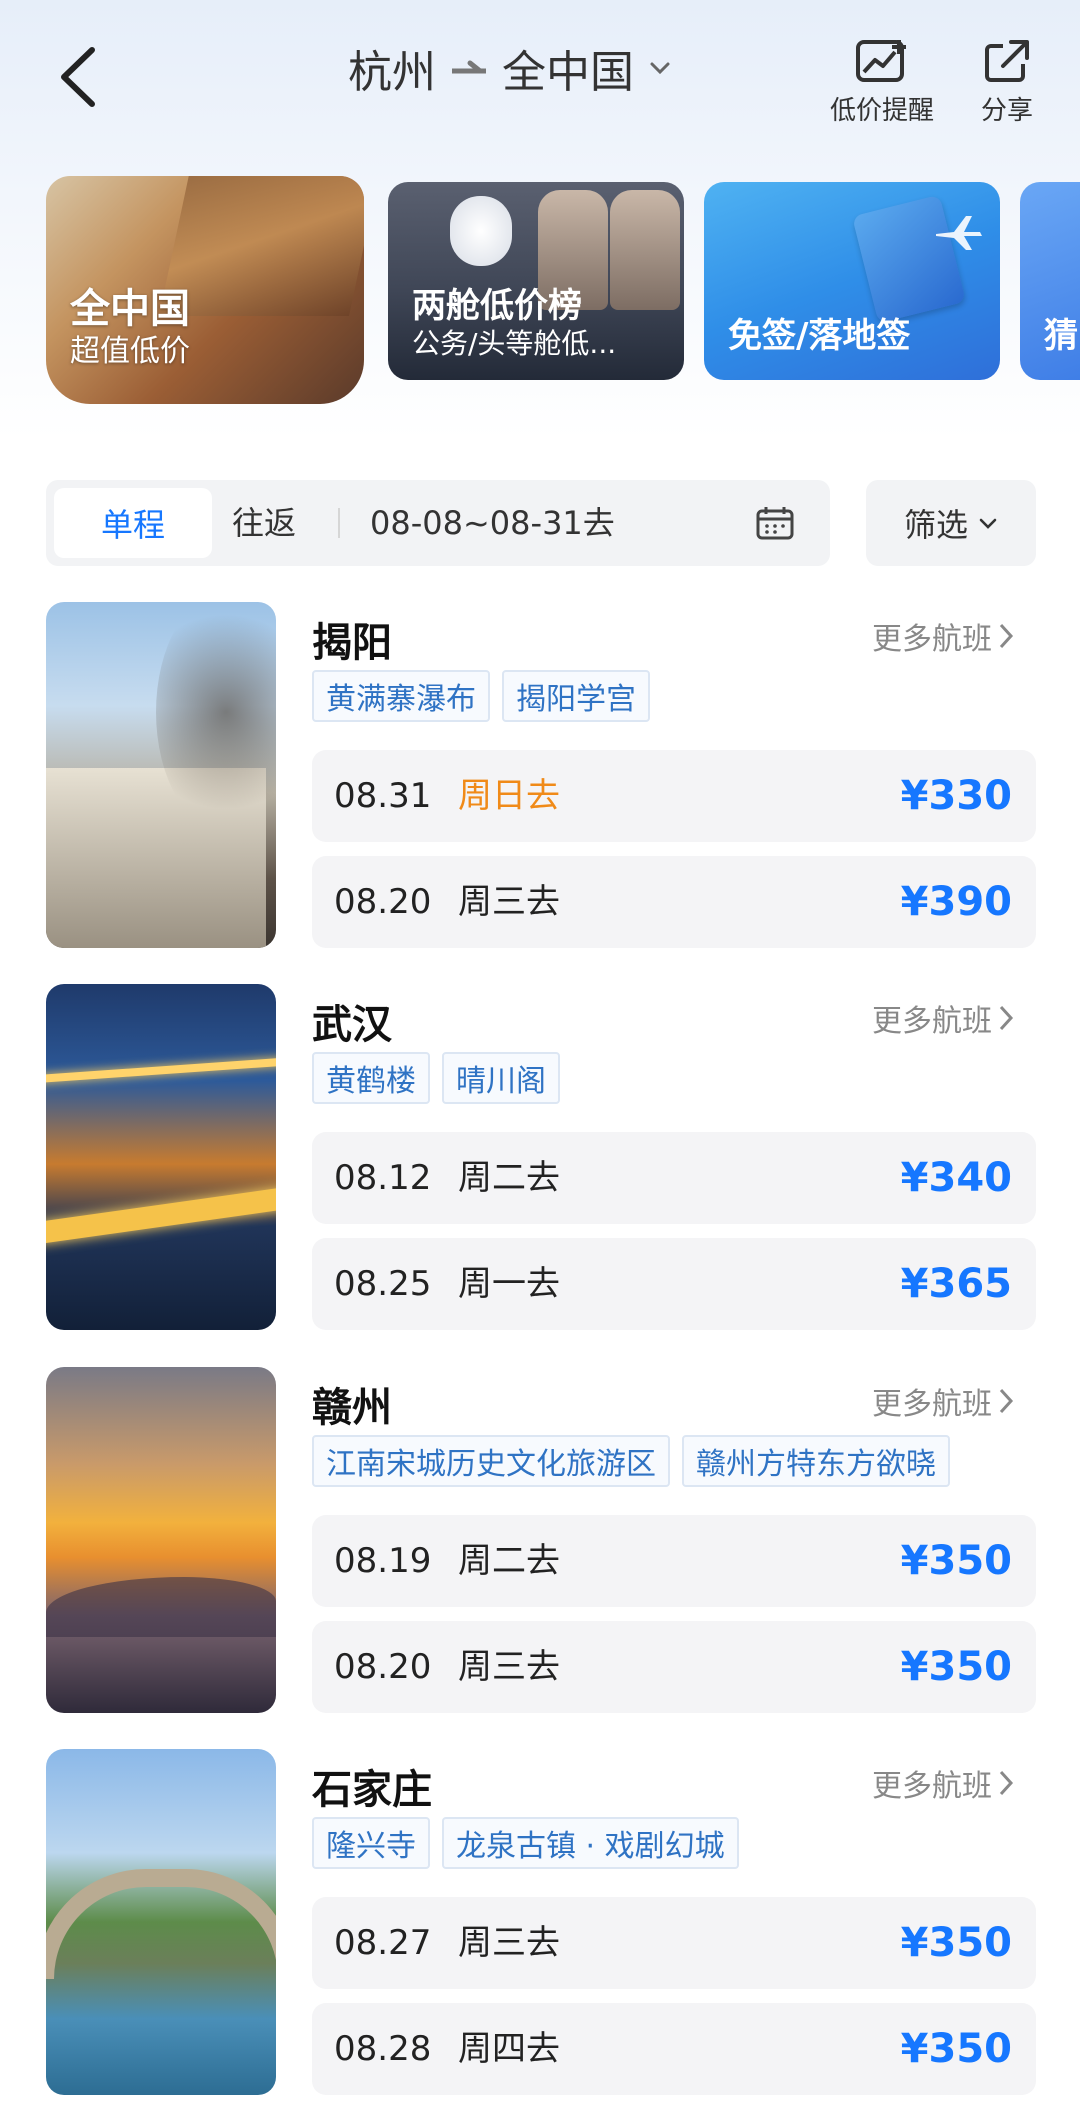  Describe the element at coordinates (491, 1461) in the screenshot. I see `attraction-tag: 江南宋城历史文化旅游区` at that location.